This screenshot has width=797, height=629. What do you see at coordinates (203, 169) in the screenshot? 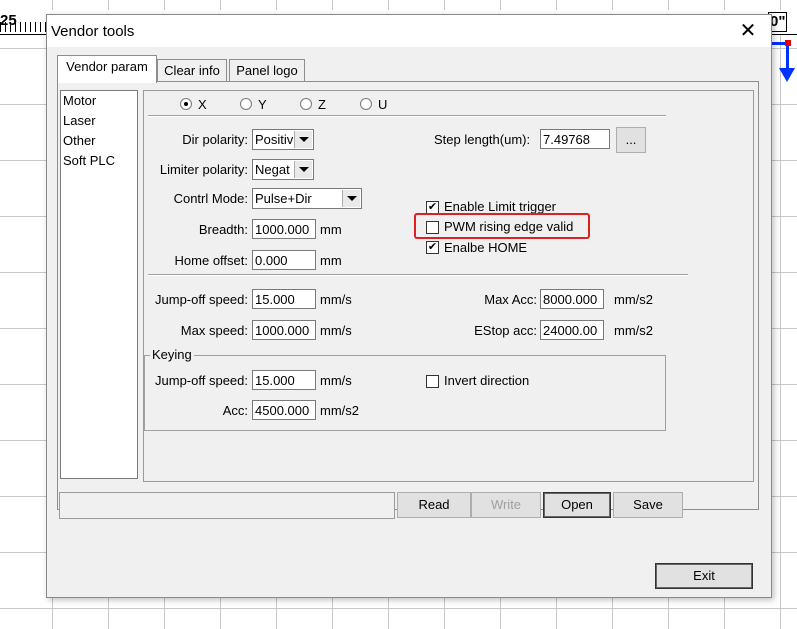
I see `limiter-polarity-label: Limiter polarity:` at bounding box center [203, 169].